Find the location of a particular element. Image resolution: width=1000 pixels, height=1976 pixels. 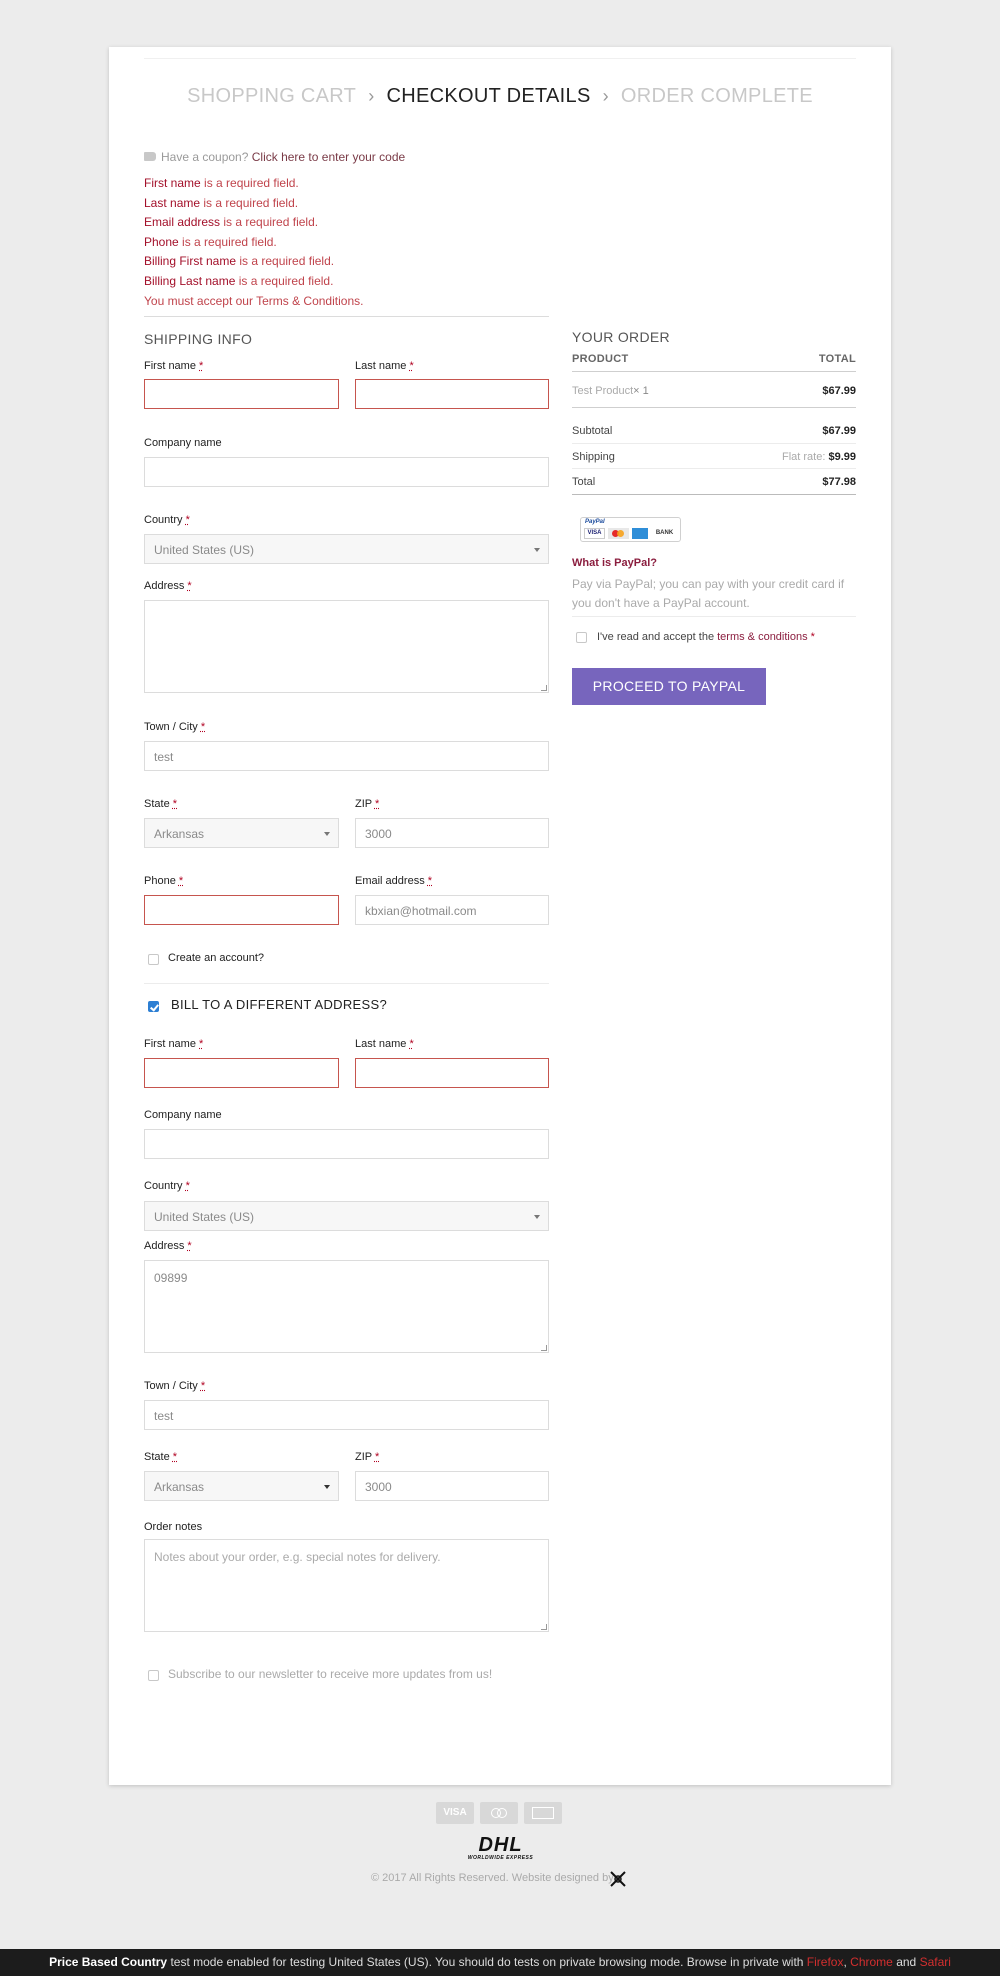

order-header-row: PRODUCT TOTAL is located at coordinates (714, 359).